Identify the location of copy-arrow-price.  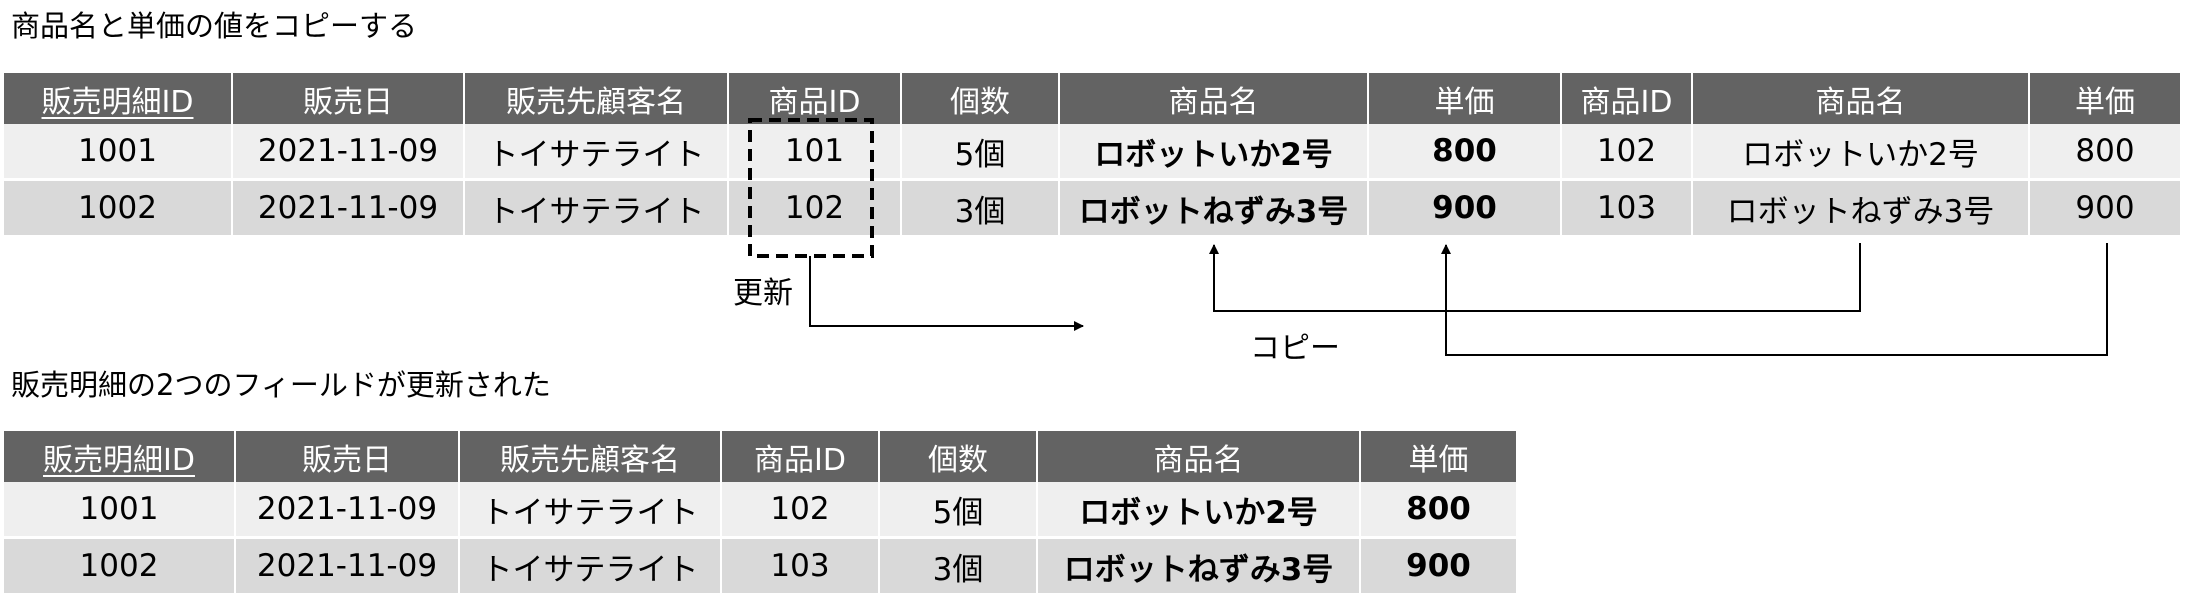
(1774, 299).